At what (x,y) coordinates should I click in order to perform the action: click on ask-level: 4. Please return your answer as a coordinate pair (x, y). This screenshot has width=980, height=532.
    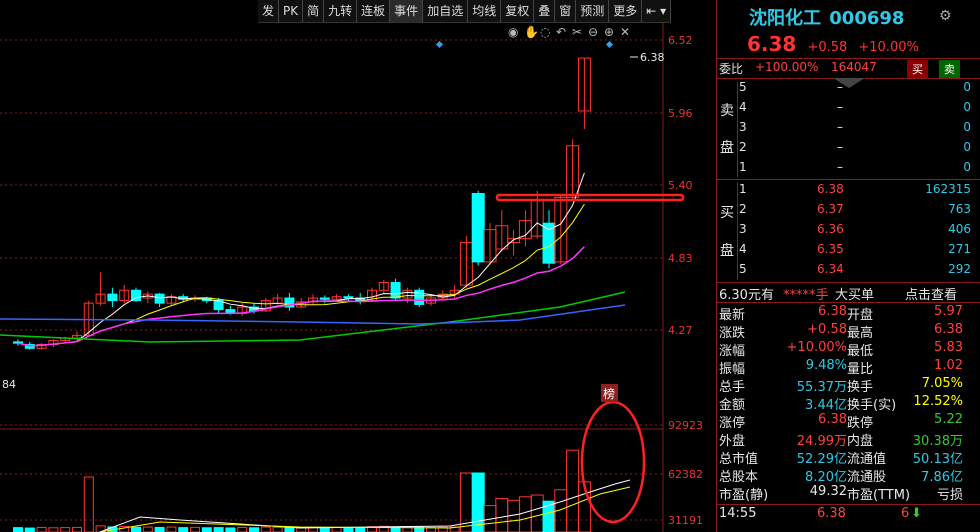
    Looking at the image, I should click on (743, 107).